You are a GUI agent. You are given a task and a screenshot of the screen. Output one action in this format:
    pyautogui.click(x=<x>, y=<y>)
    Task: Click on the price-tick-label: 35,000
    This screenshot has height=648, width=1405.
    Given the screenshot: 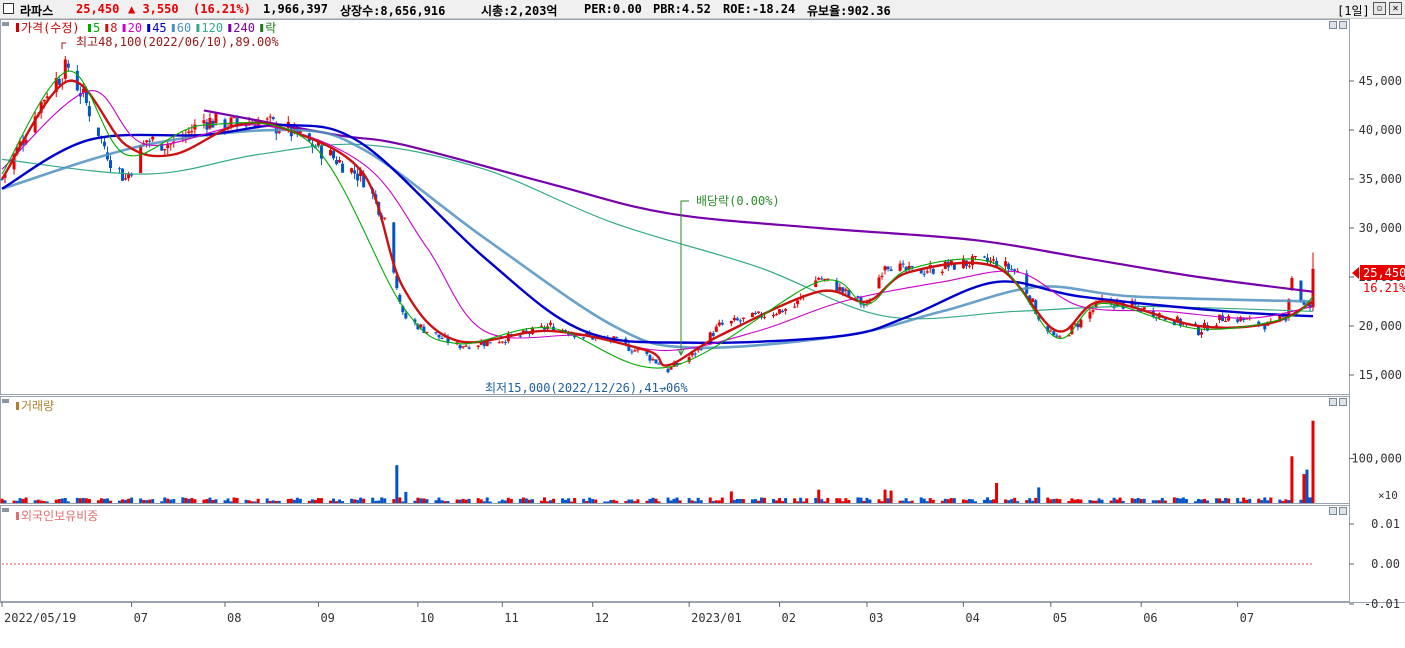 What is the action you would take?
    pyautogui.click(x=1380, y=179)
    